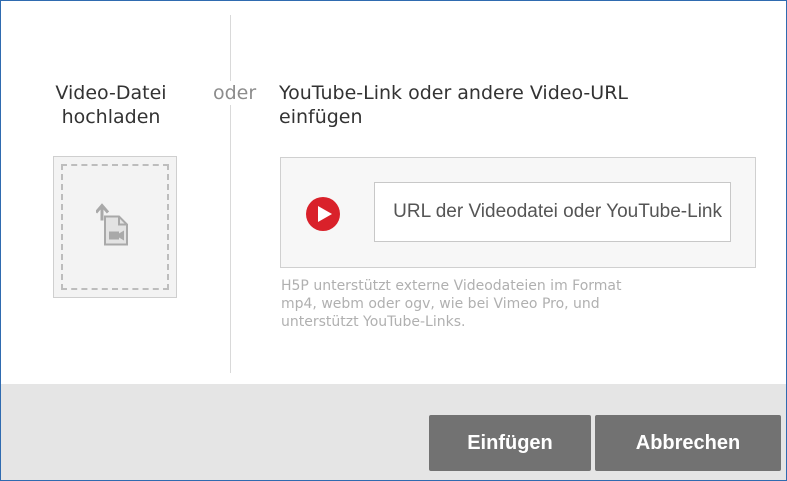 The width and height of the screenshot is (787, 481). I want to click on upload-dropzone, so click(115, 227).